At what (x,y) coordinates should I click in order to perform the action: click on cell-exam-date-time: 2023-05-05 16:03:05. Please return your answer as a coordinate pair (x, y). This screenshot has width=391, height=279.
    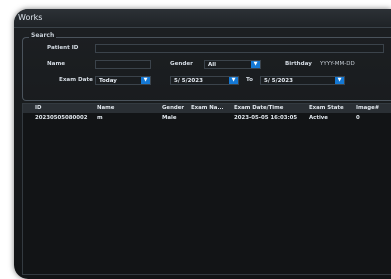
    Looking at the image, I should click on (266, 118).